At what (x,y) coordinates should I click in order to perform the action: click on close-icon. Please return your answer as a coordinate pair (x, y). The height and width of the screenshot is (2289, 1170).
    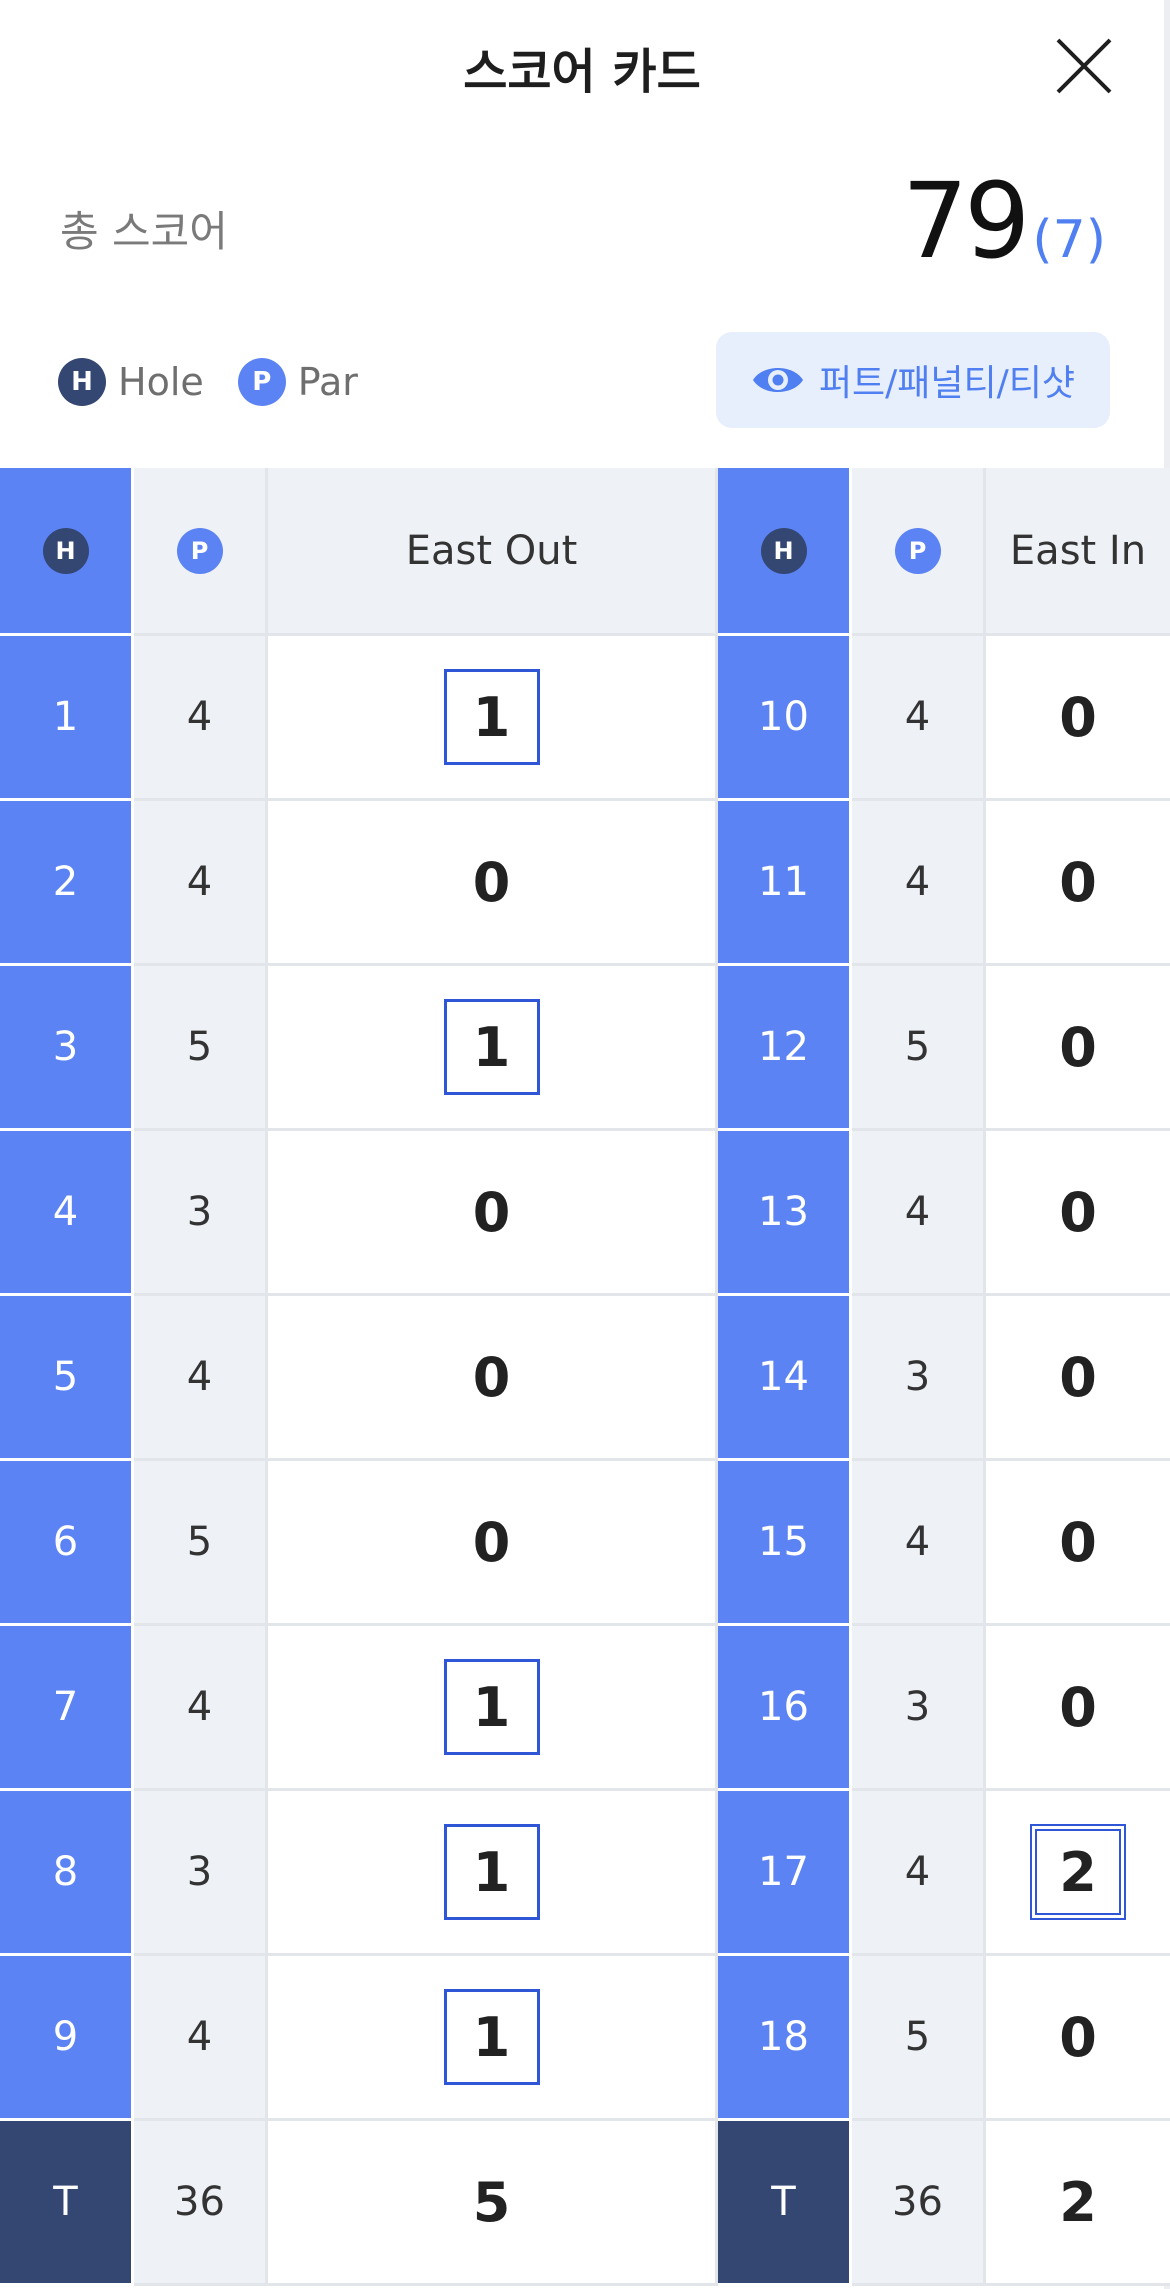
    Looking at the image, I should click on (1084, 66).